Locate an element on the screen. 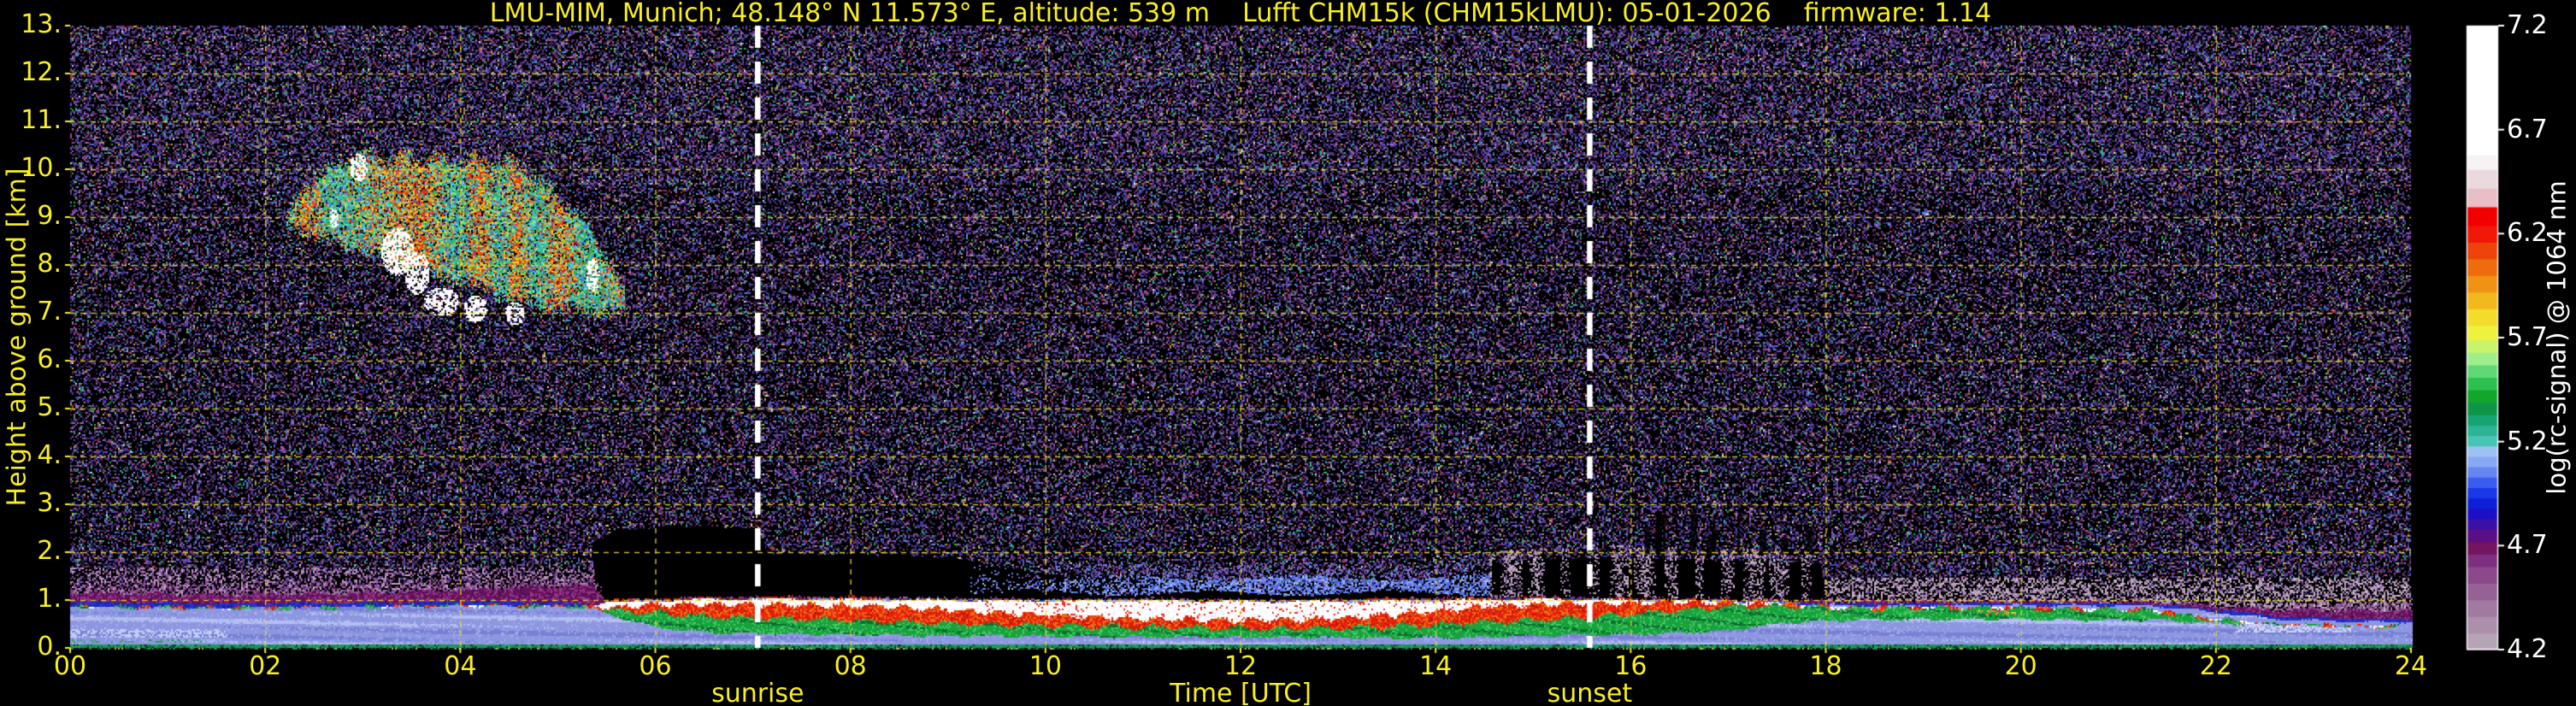 Image resolution: width=2576 pixels, height=706 pixels. y-axis-tick-label: 12. is located at coordinates (41, 72).